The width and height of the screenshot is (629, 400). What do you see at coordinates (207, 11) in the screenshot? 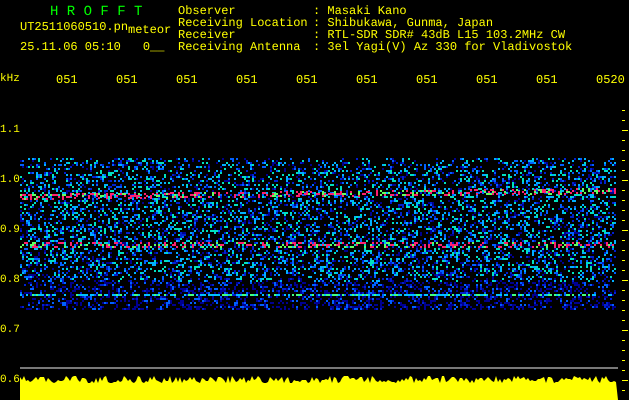
I see `info-label: Observer` at bounding box center [207, 11].